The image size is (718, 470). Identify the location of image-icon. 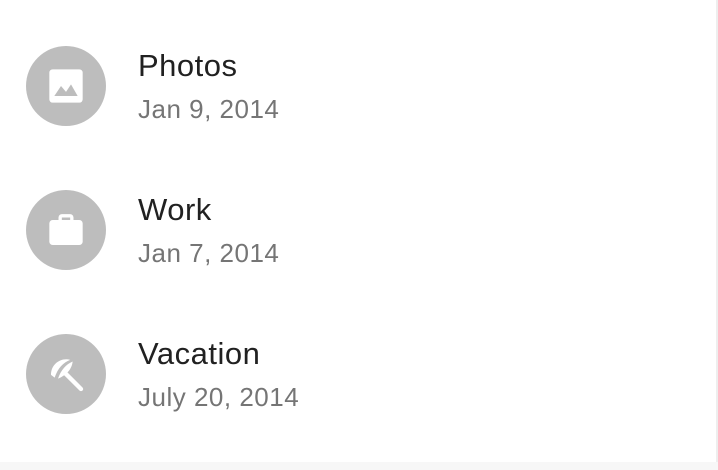
(66, 86).